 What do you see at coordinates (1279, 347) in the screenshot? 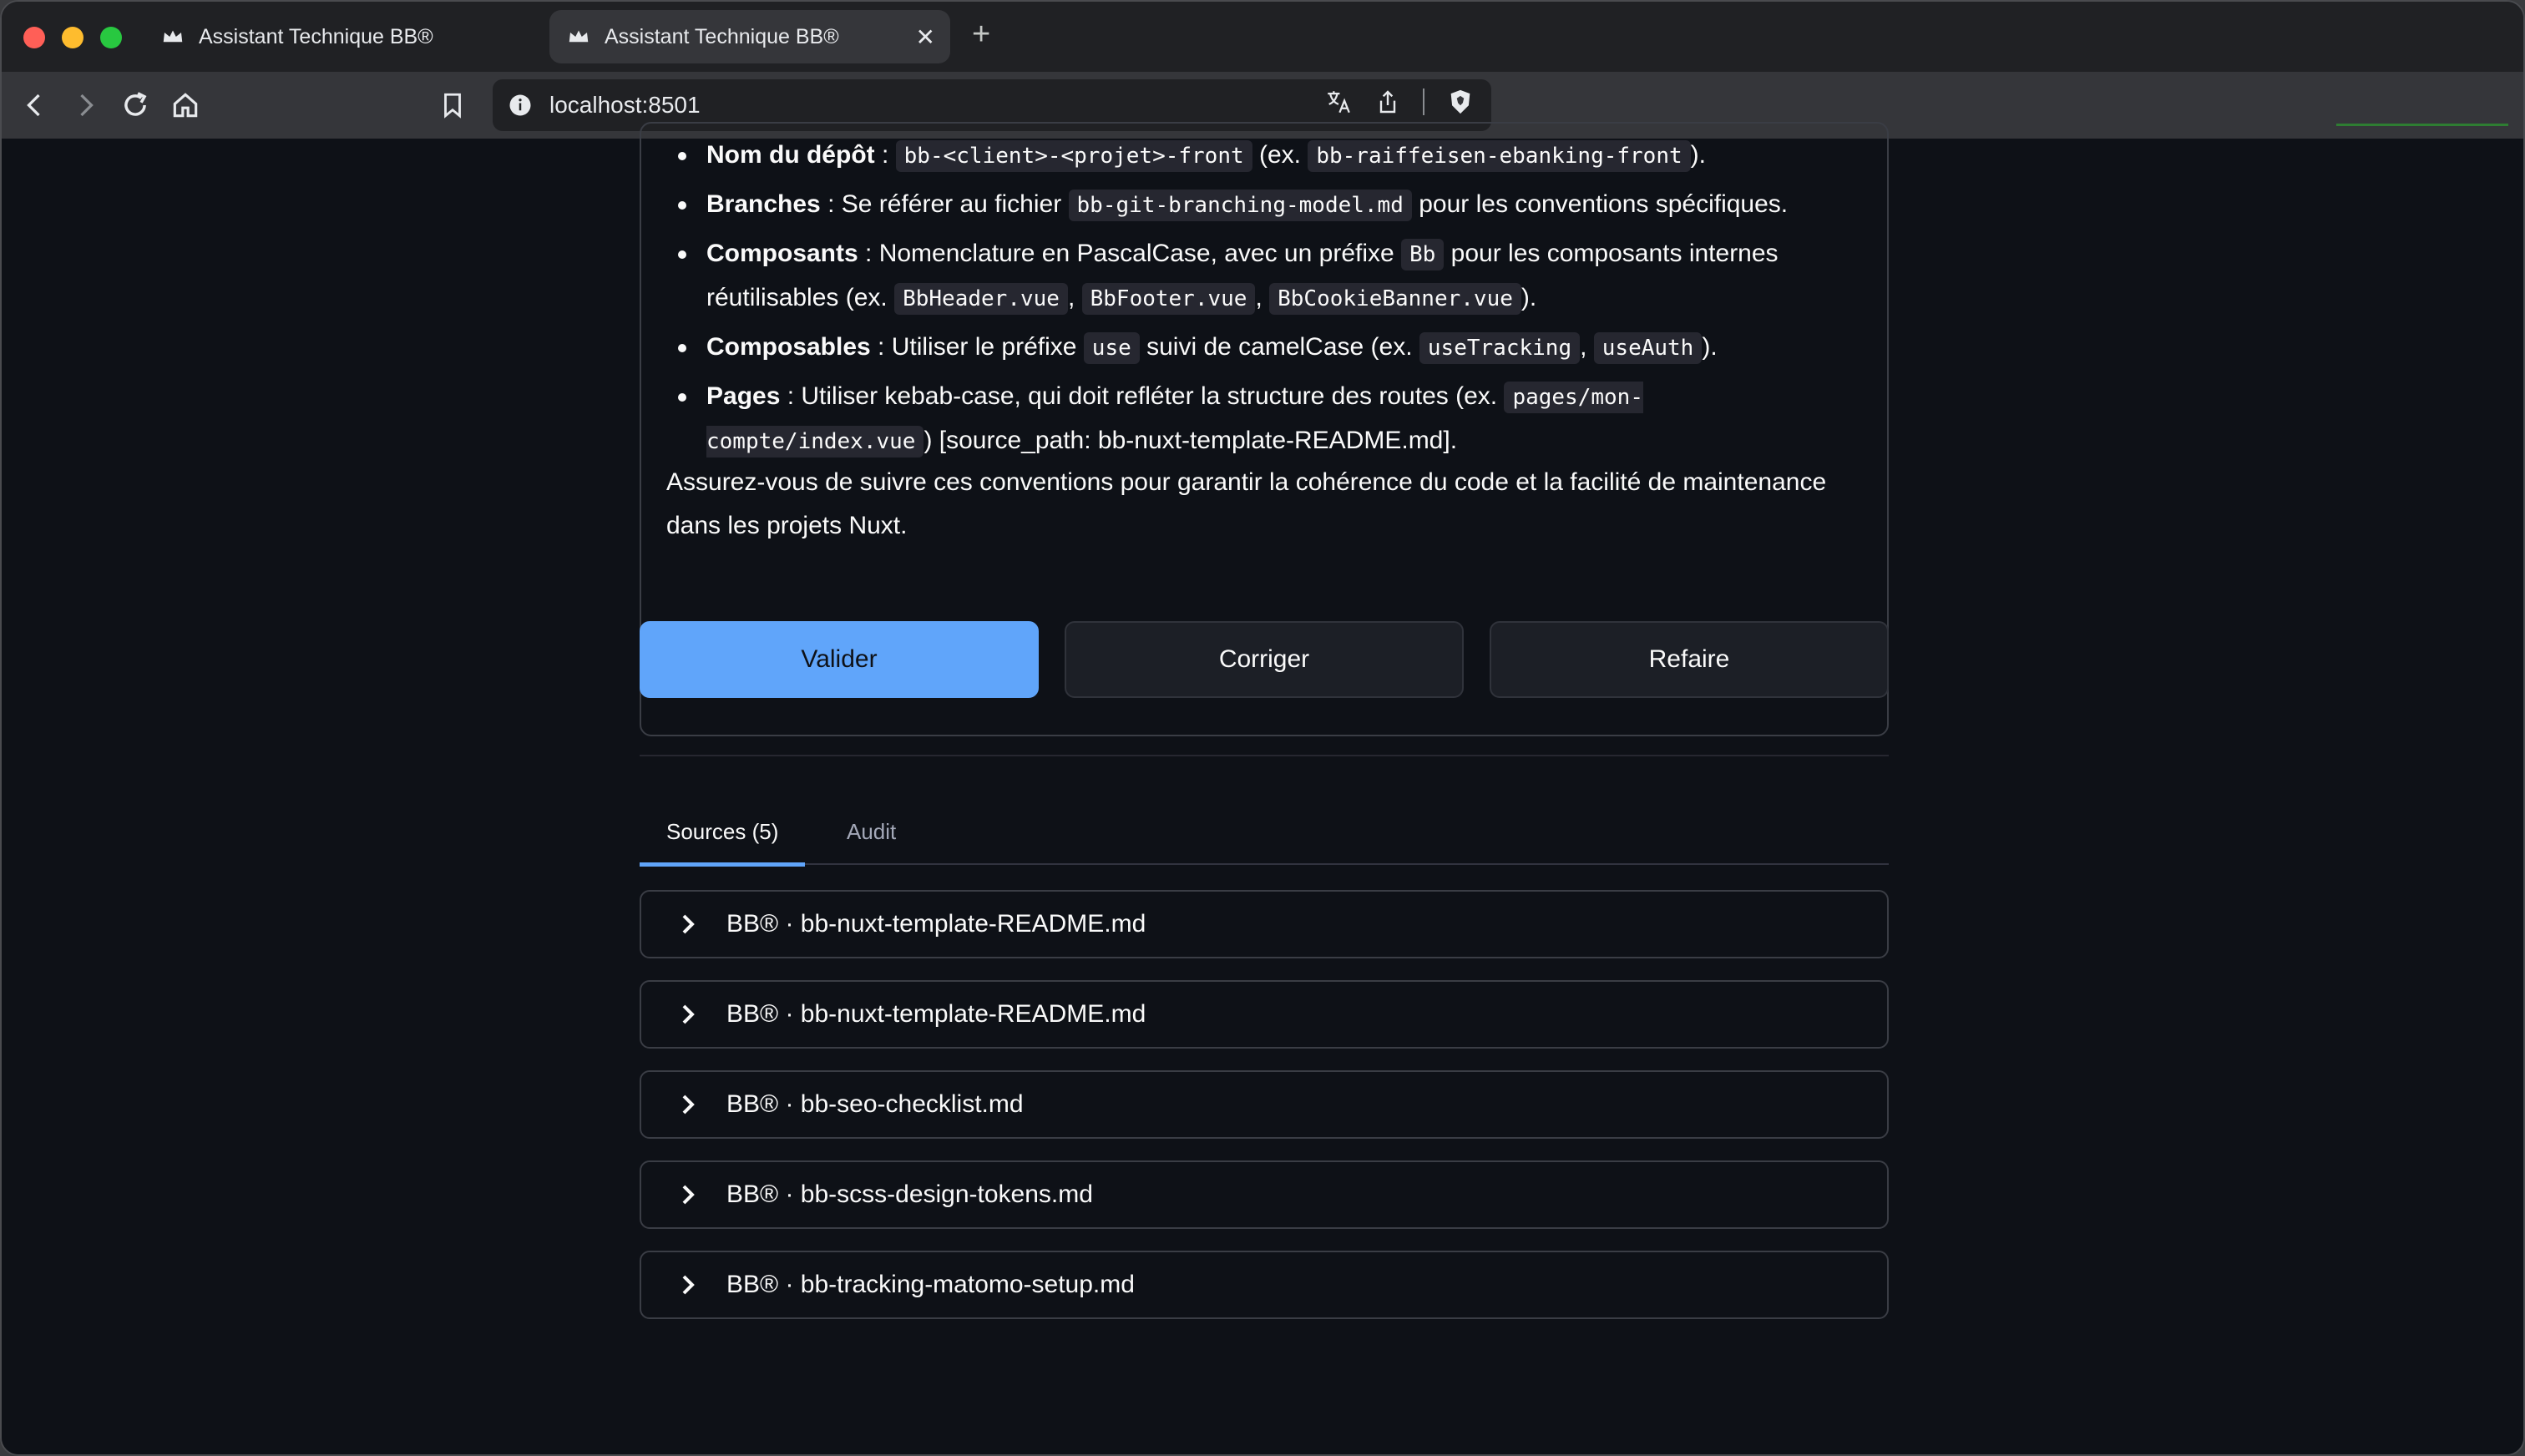
I see `item-text: suivi de camelCase (ex.` at bounding box center [1279, 347].